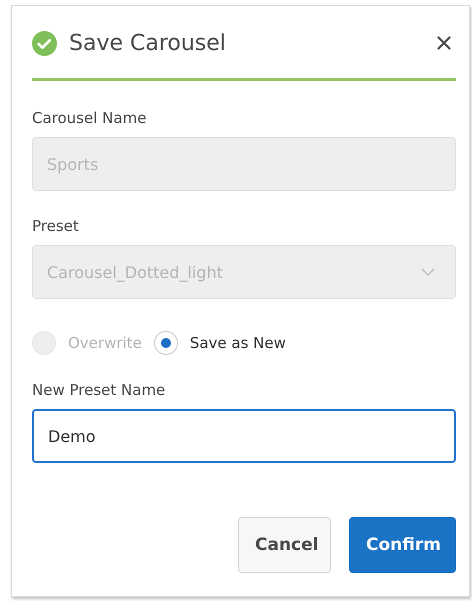 The width and height of the screenshot is (472, 601). Describe the element at coordinates (148, 43) in the screenshot. I see `dialog-title: Save Carousel` at that location.